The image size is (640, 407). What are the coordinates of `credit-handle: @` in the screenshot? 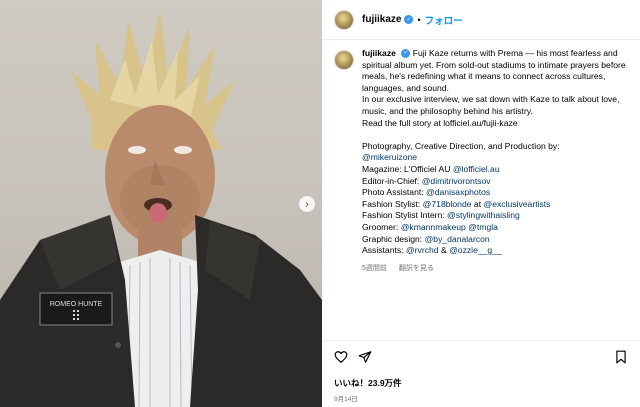 It's located at (471, 227).